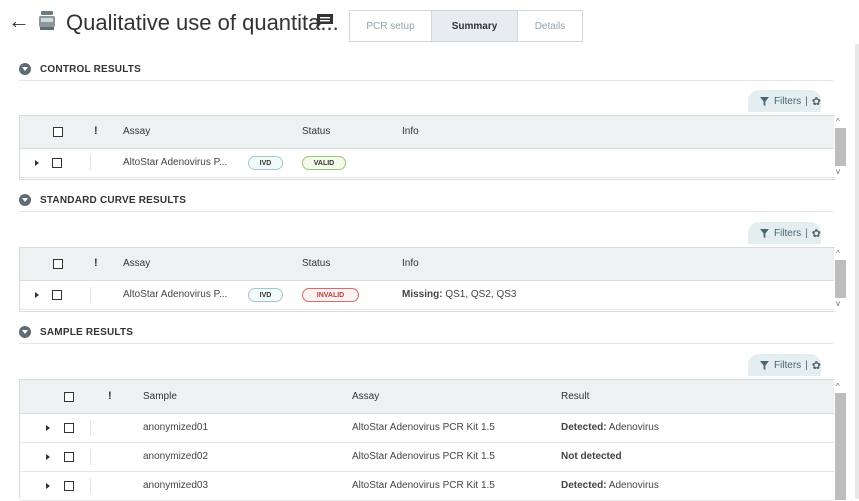  I want to click on sample-cell: anonymized03, so click(176, 485).